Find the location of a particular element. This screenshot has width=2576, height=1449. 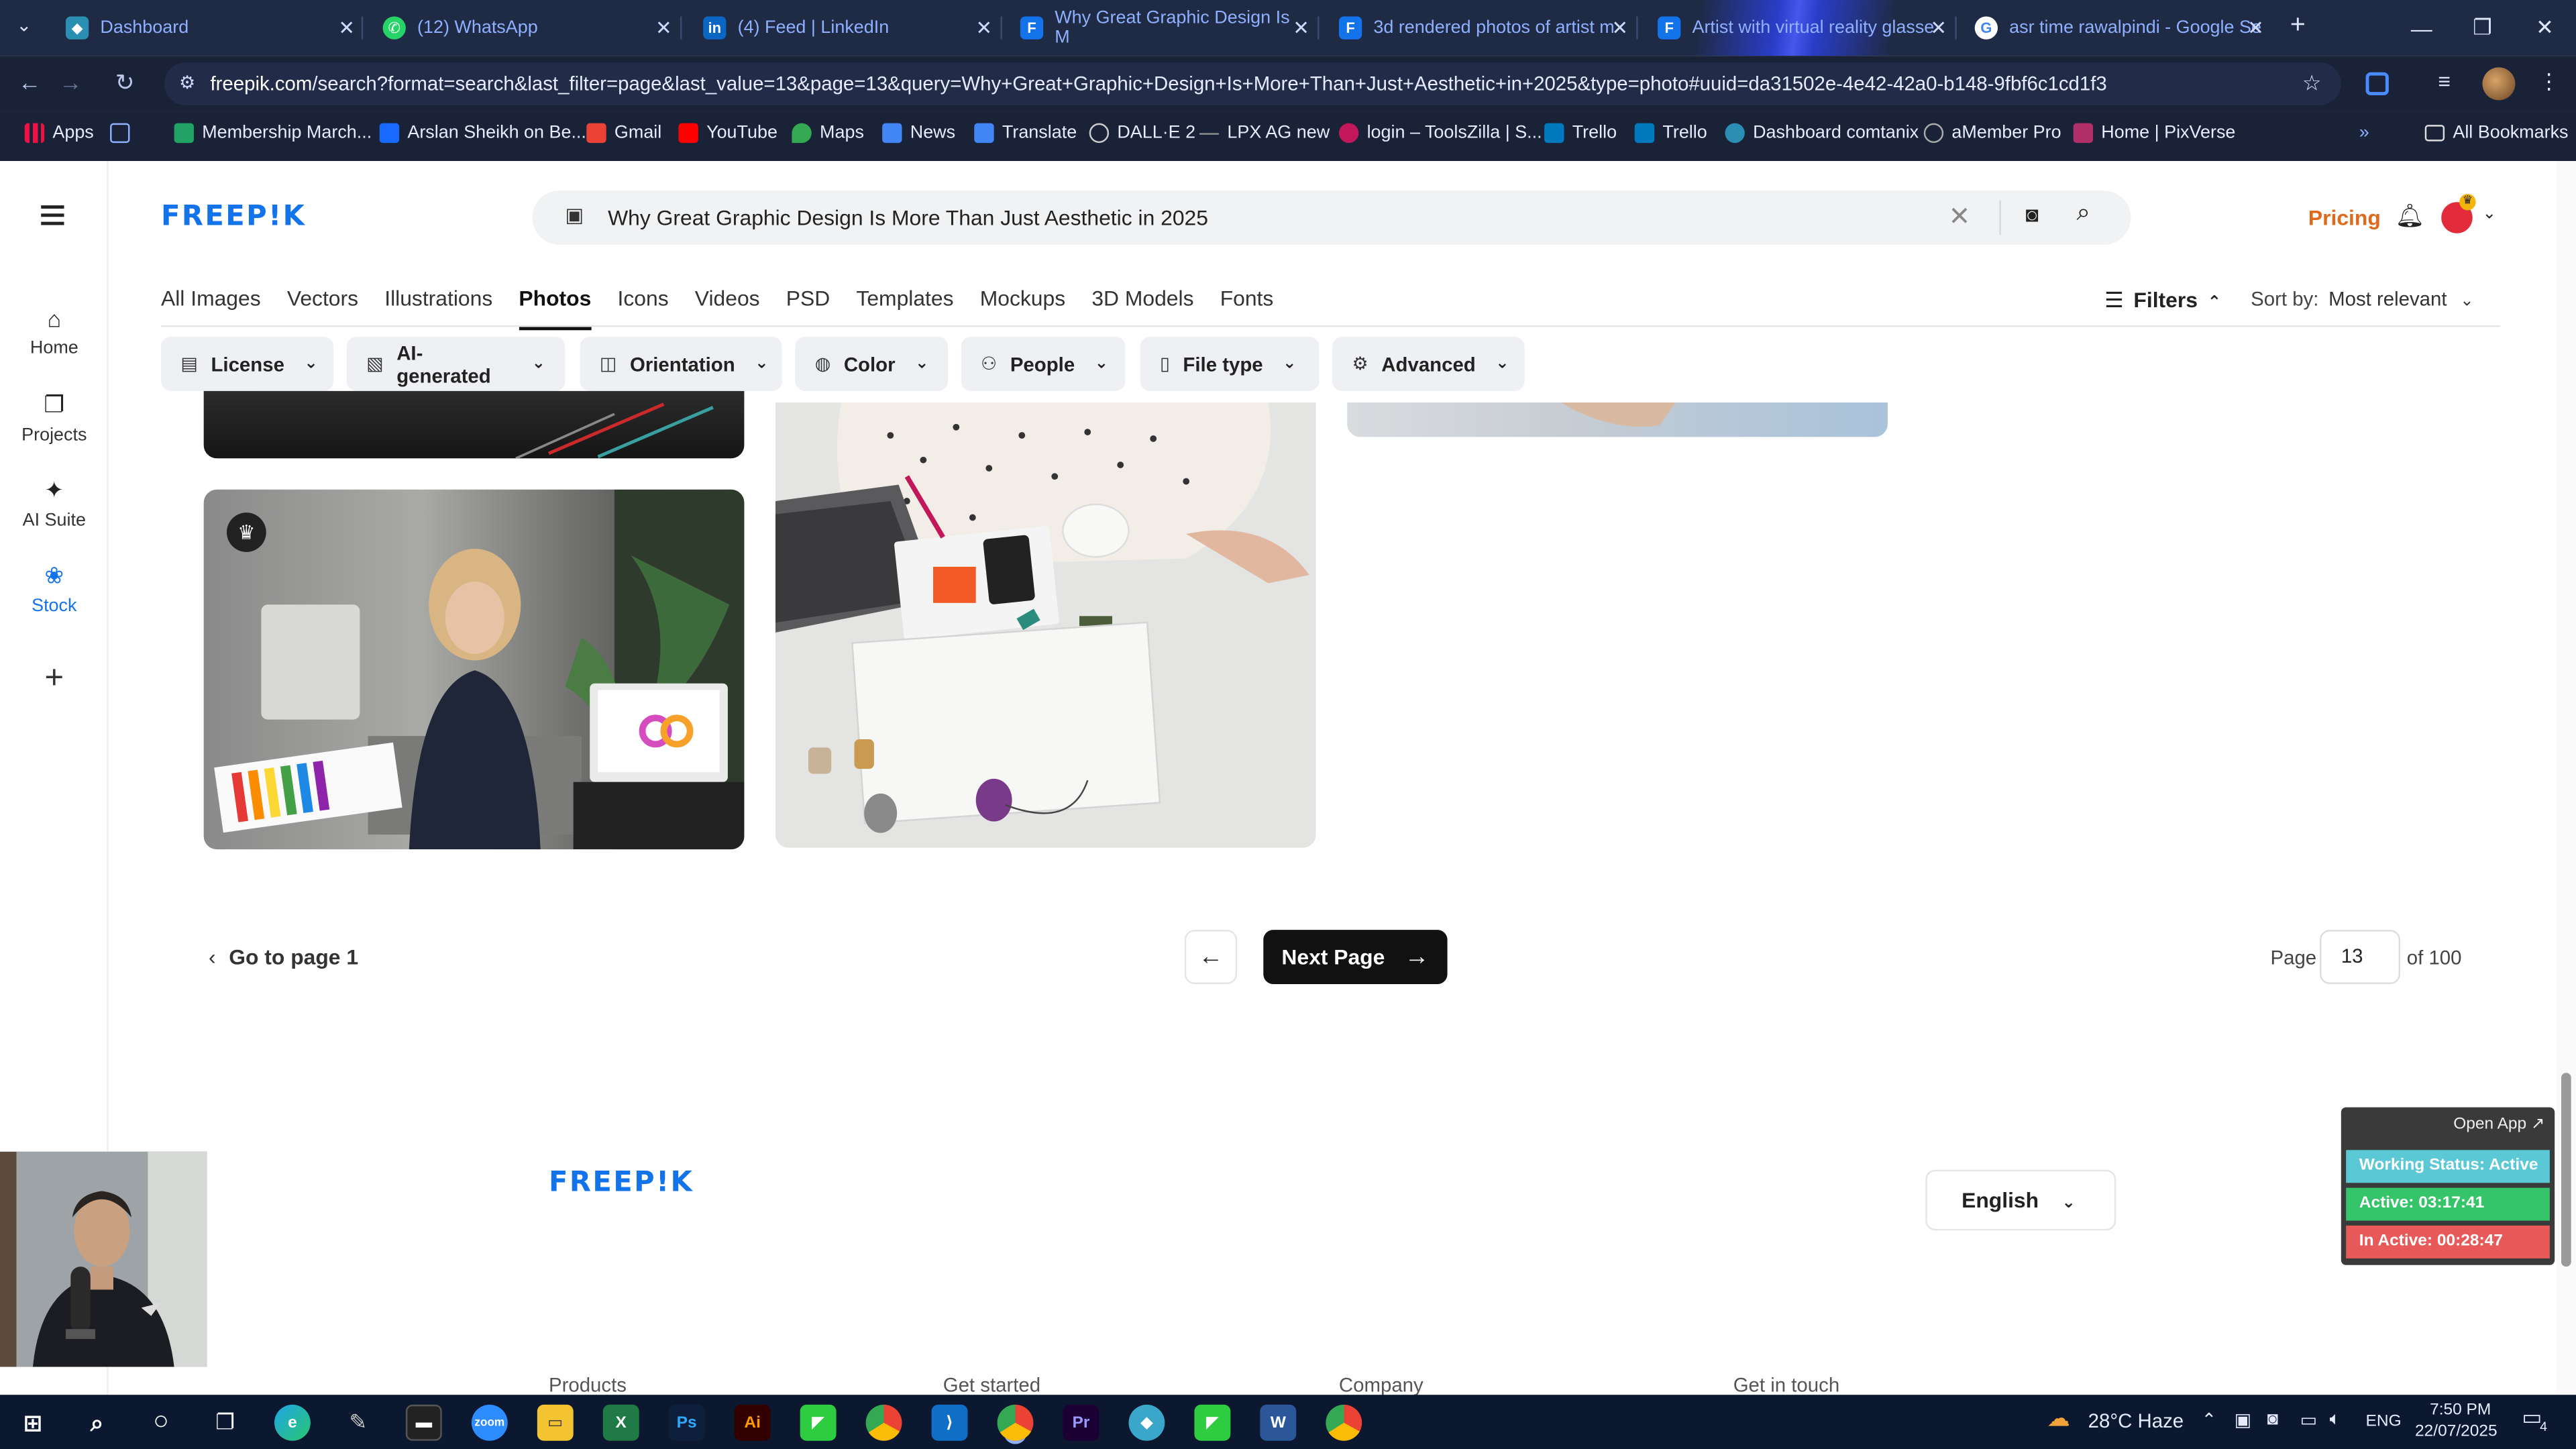

filter-orientation: ◫ Orientation ⌄ is located at coordinates (681, 364).